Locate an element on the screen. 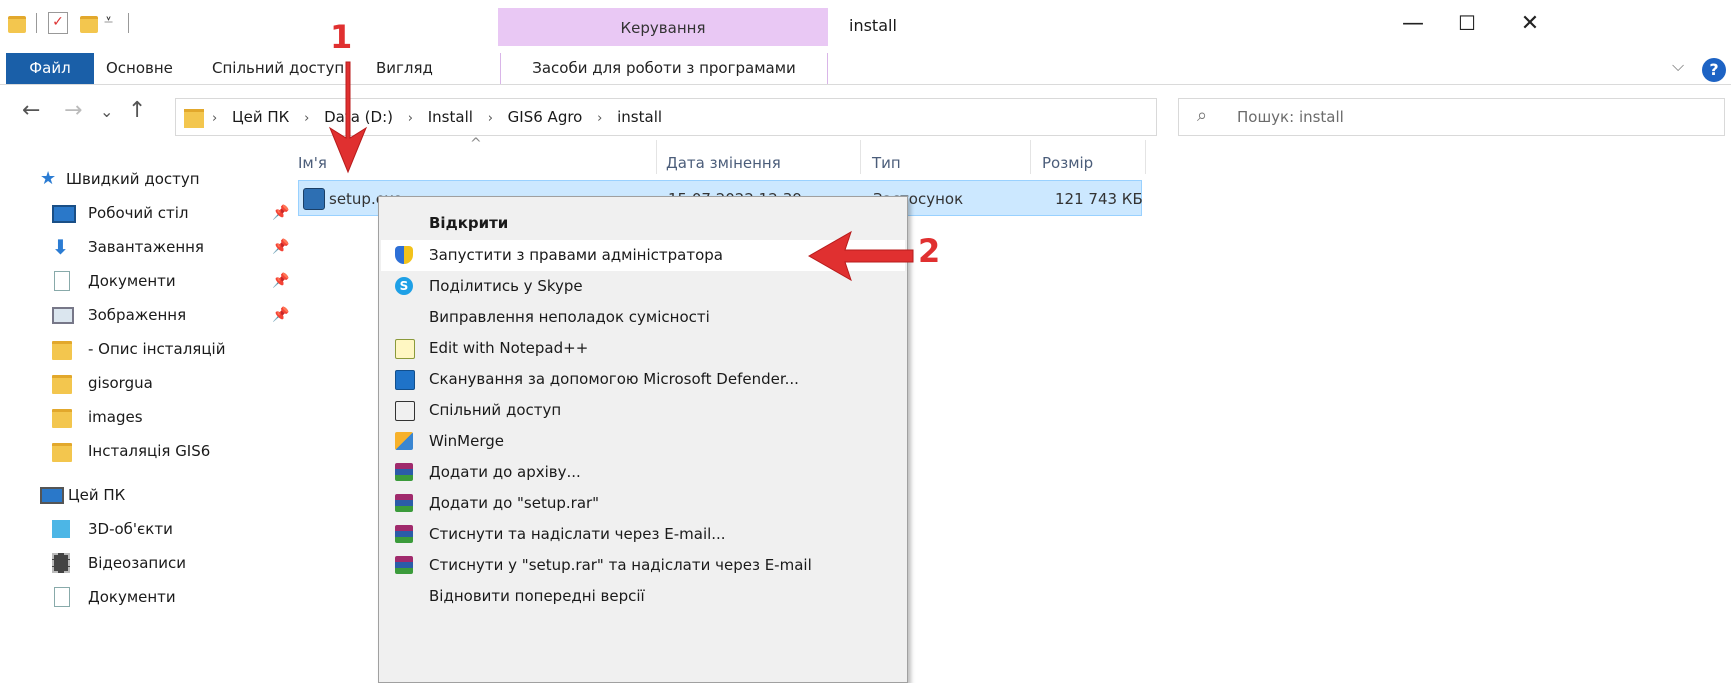 The image size is (1731, 683). sidebar-item-pictures: Зображення 📌 is located at coordinates (150, 315).